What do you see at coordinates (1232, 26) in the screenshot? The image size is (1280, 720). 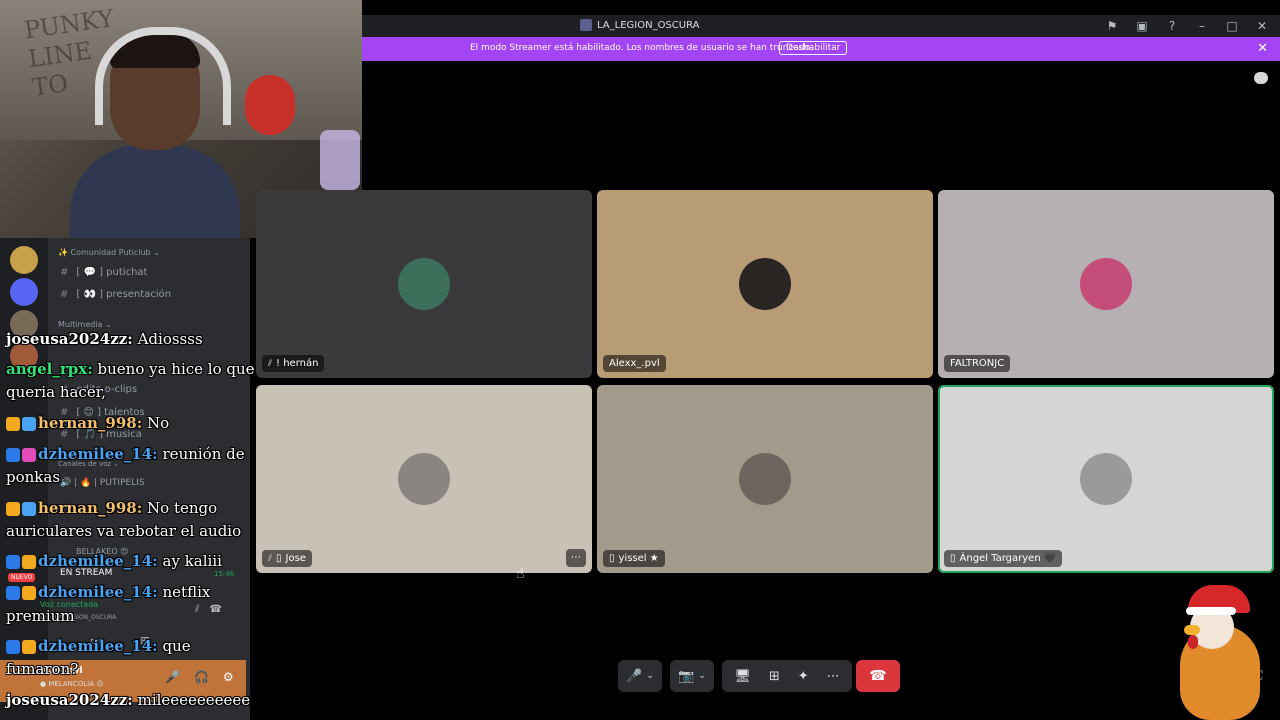 I see `maximize-icon: □` at bounding box center [1232, 26].